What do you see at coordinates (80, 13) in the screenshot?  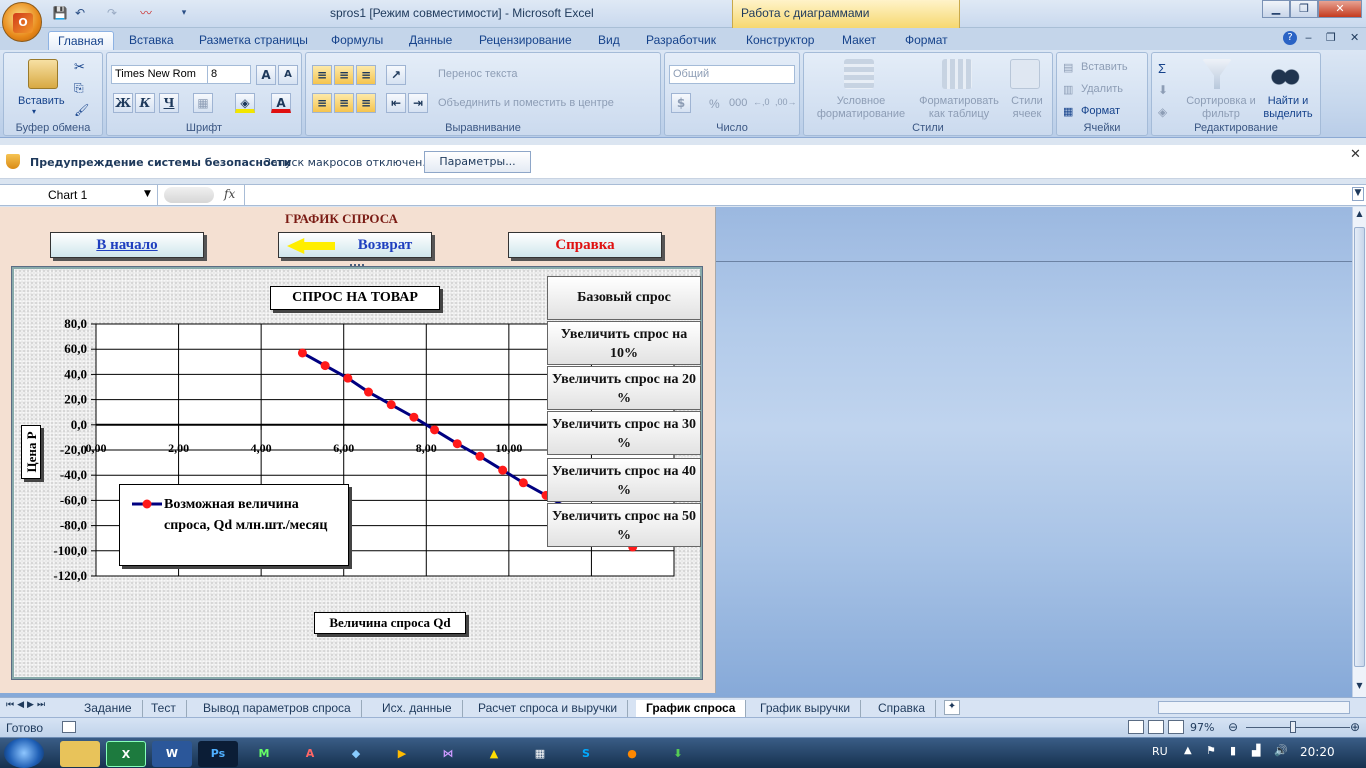 I see `undo-icon: ↶` at bounding box center [80, 13].